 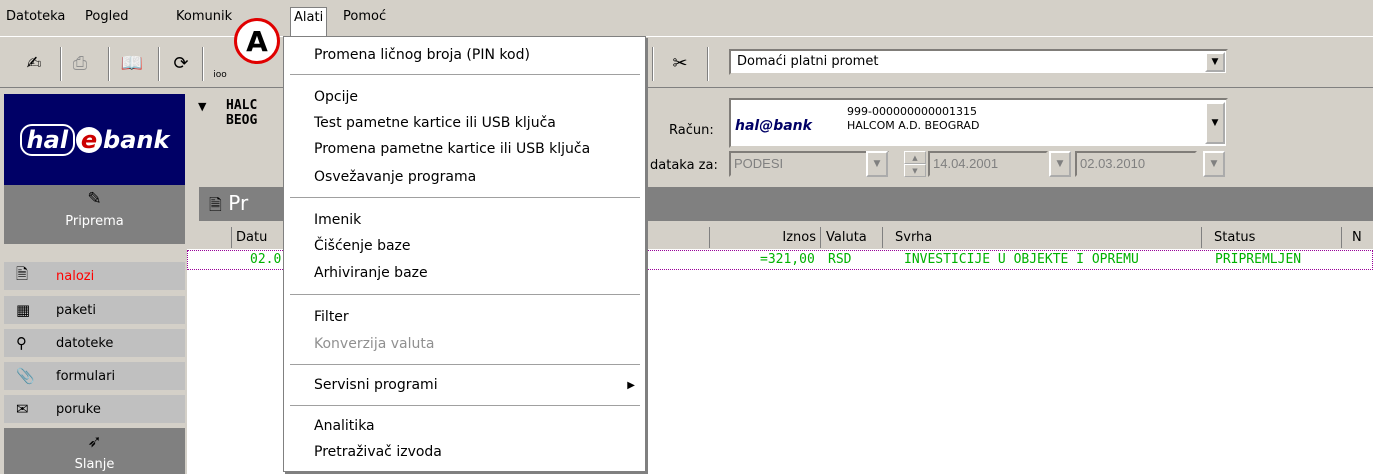 What do you see at coordinates (680, 63) in the screenshot?
I see `tools-icon: ✂` at bounding box center [680, 63].